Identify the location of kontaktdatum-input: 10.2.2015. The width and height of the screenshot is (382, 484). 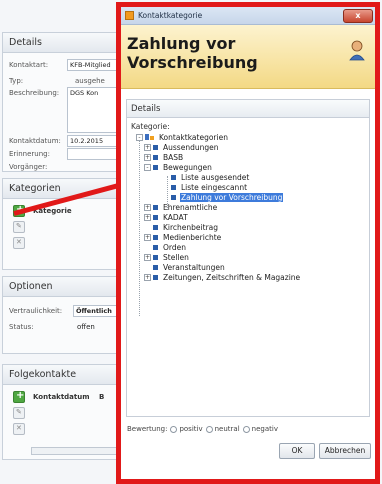
(95, 141).